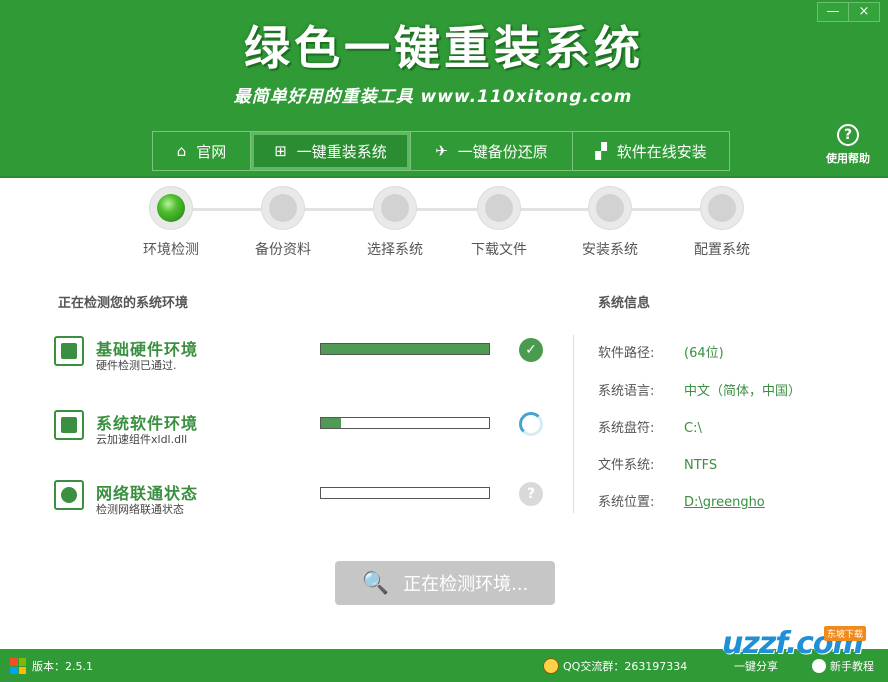 The image size is (888, 682). I want to click on question-icon: ?, so click(531, 494).